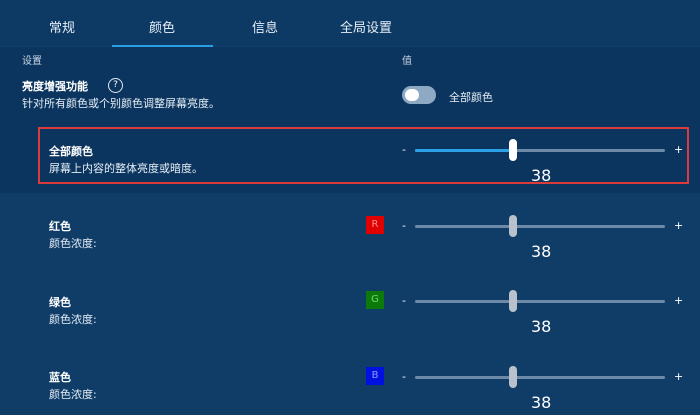  Describe the element at coordinates (375, 300) in the screenshot. I see `green-swatch: G` at that location.